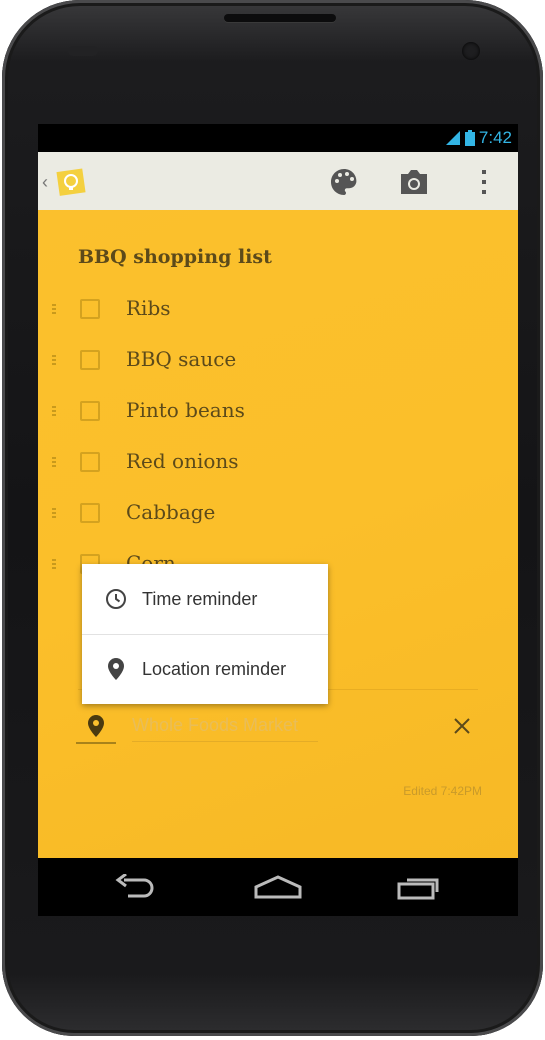  I want to click on list-item: BBQ sauce, so click(278, 361).